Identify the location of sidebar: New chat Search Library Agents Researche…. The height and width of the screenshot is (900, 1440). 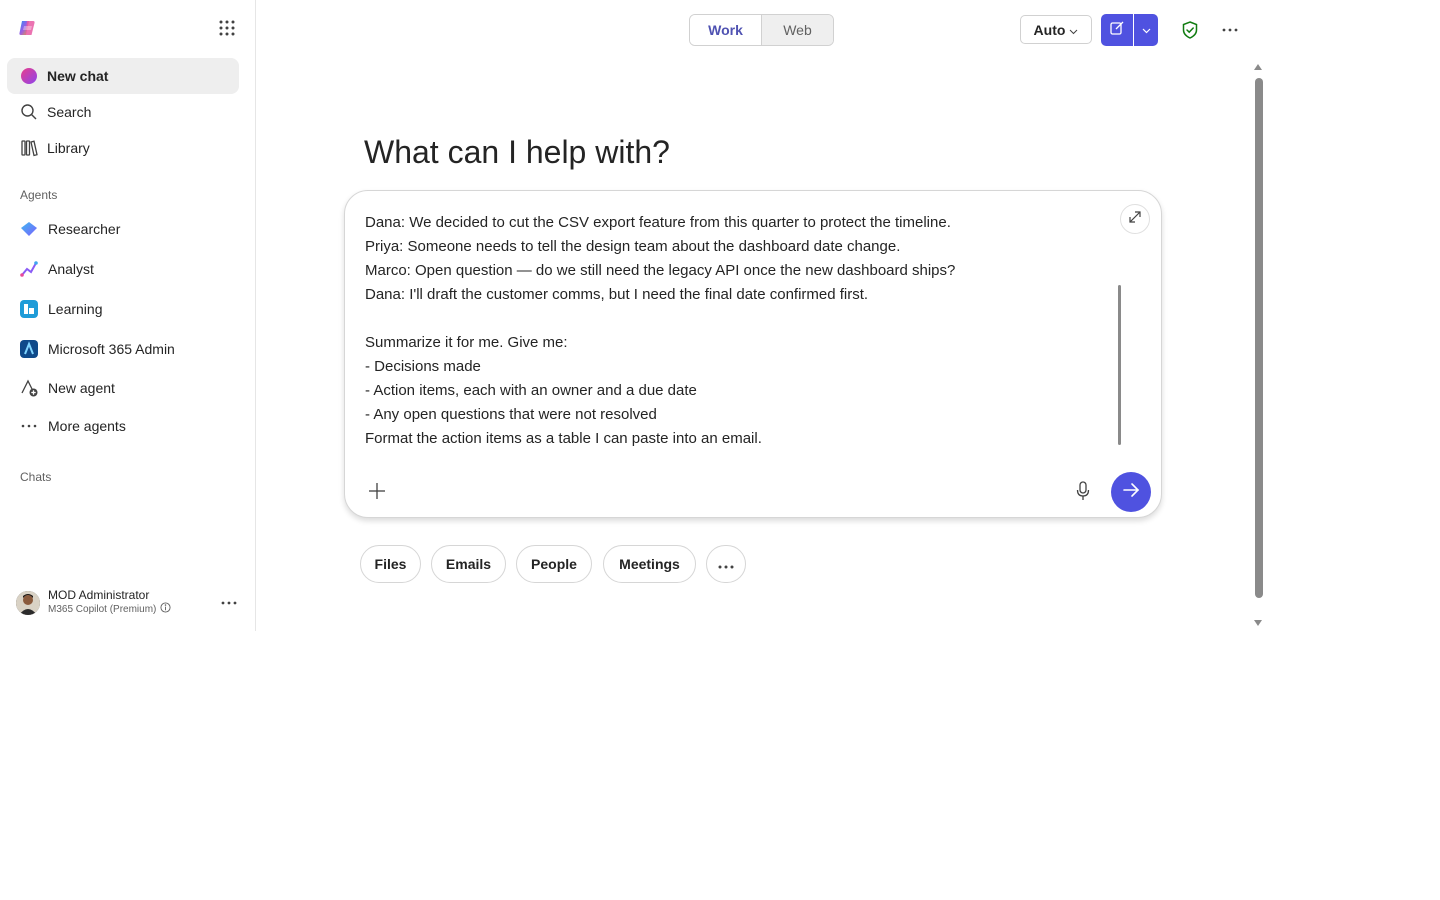
(128, 315).